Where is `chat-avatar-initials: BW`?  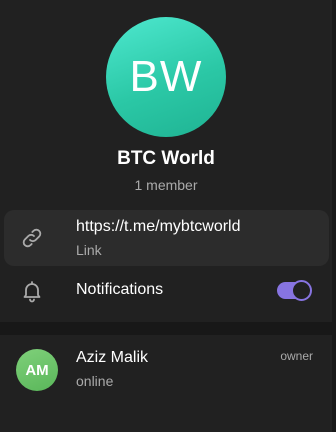
chat-avatar-initials: BW is located at coordinates (166, 76).